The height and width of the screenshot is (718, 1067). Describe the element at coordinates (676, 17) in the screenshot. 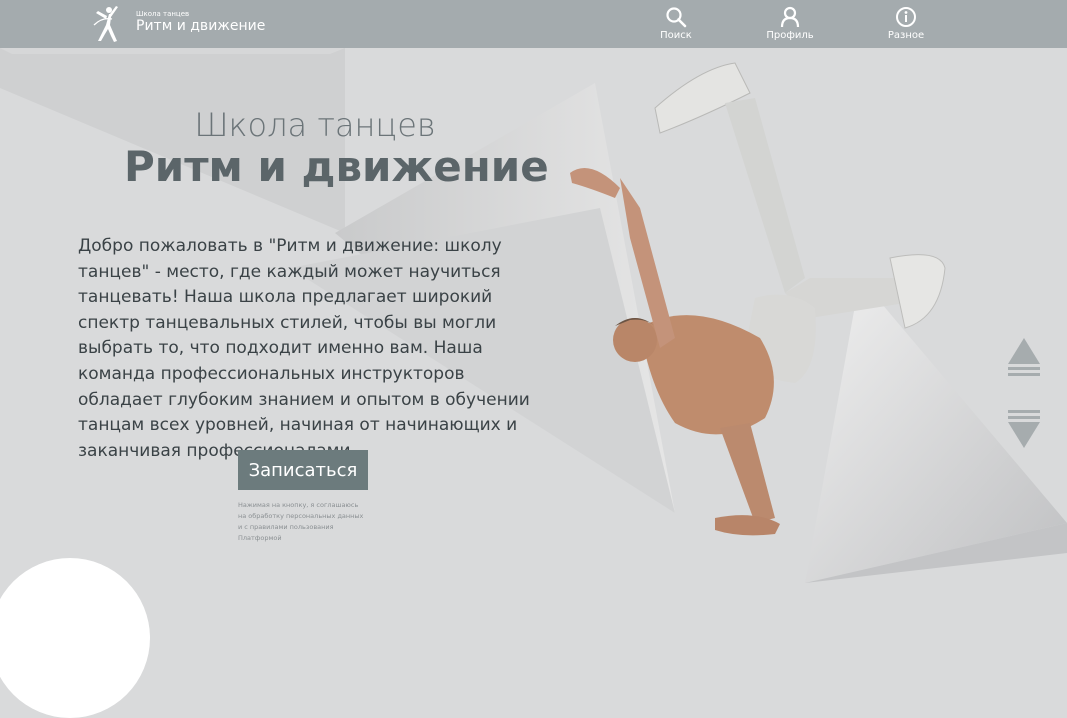

I see `search-icon` at that location.